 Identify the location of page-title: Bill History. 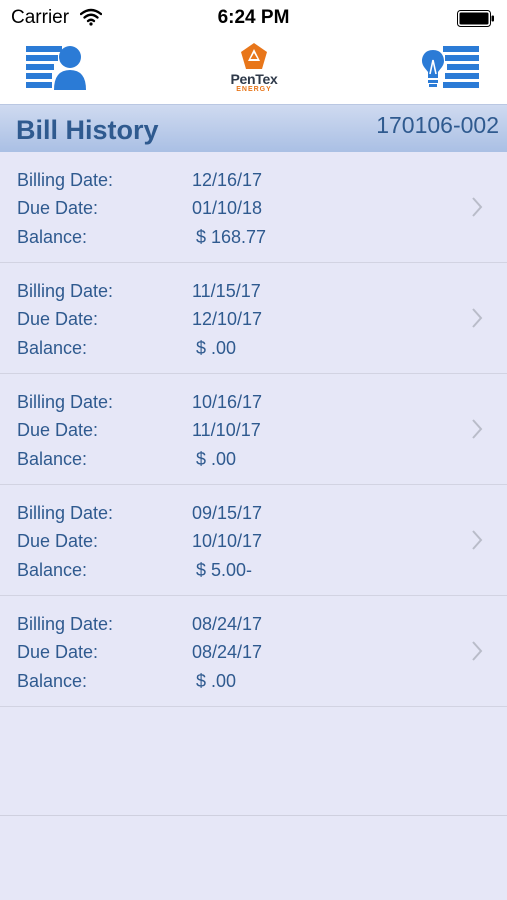
(87, 130).